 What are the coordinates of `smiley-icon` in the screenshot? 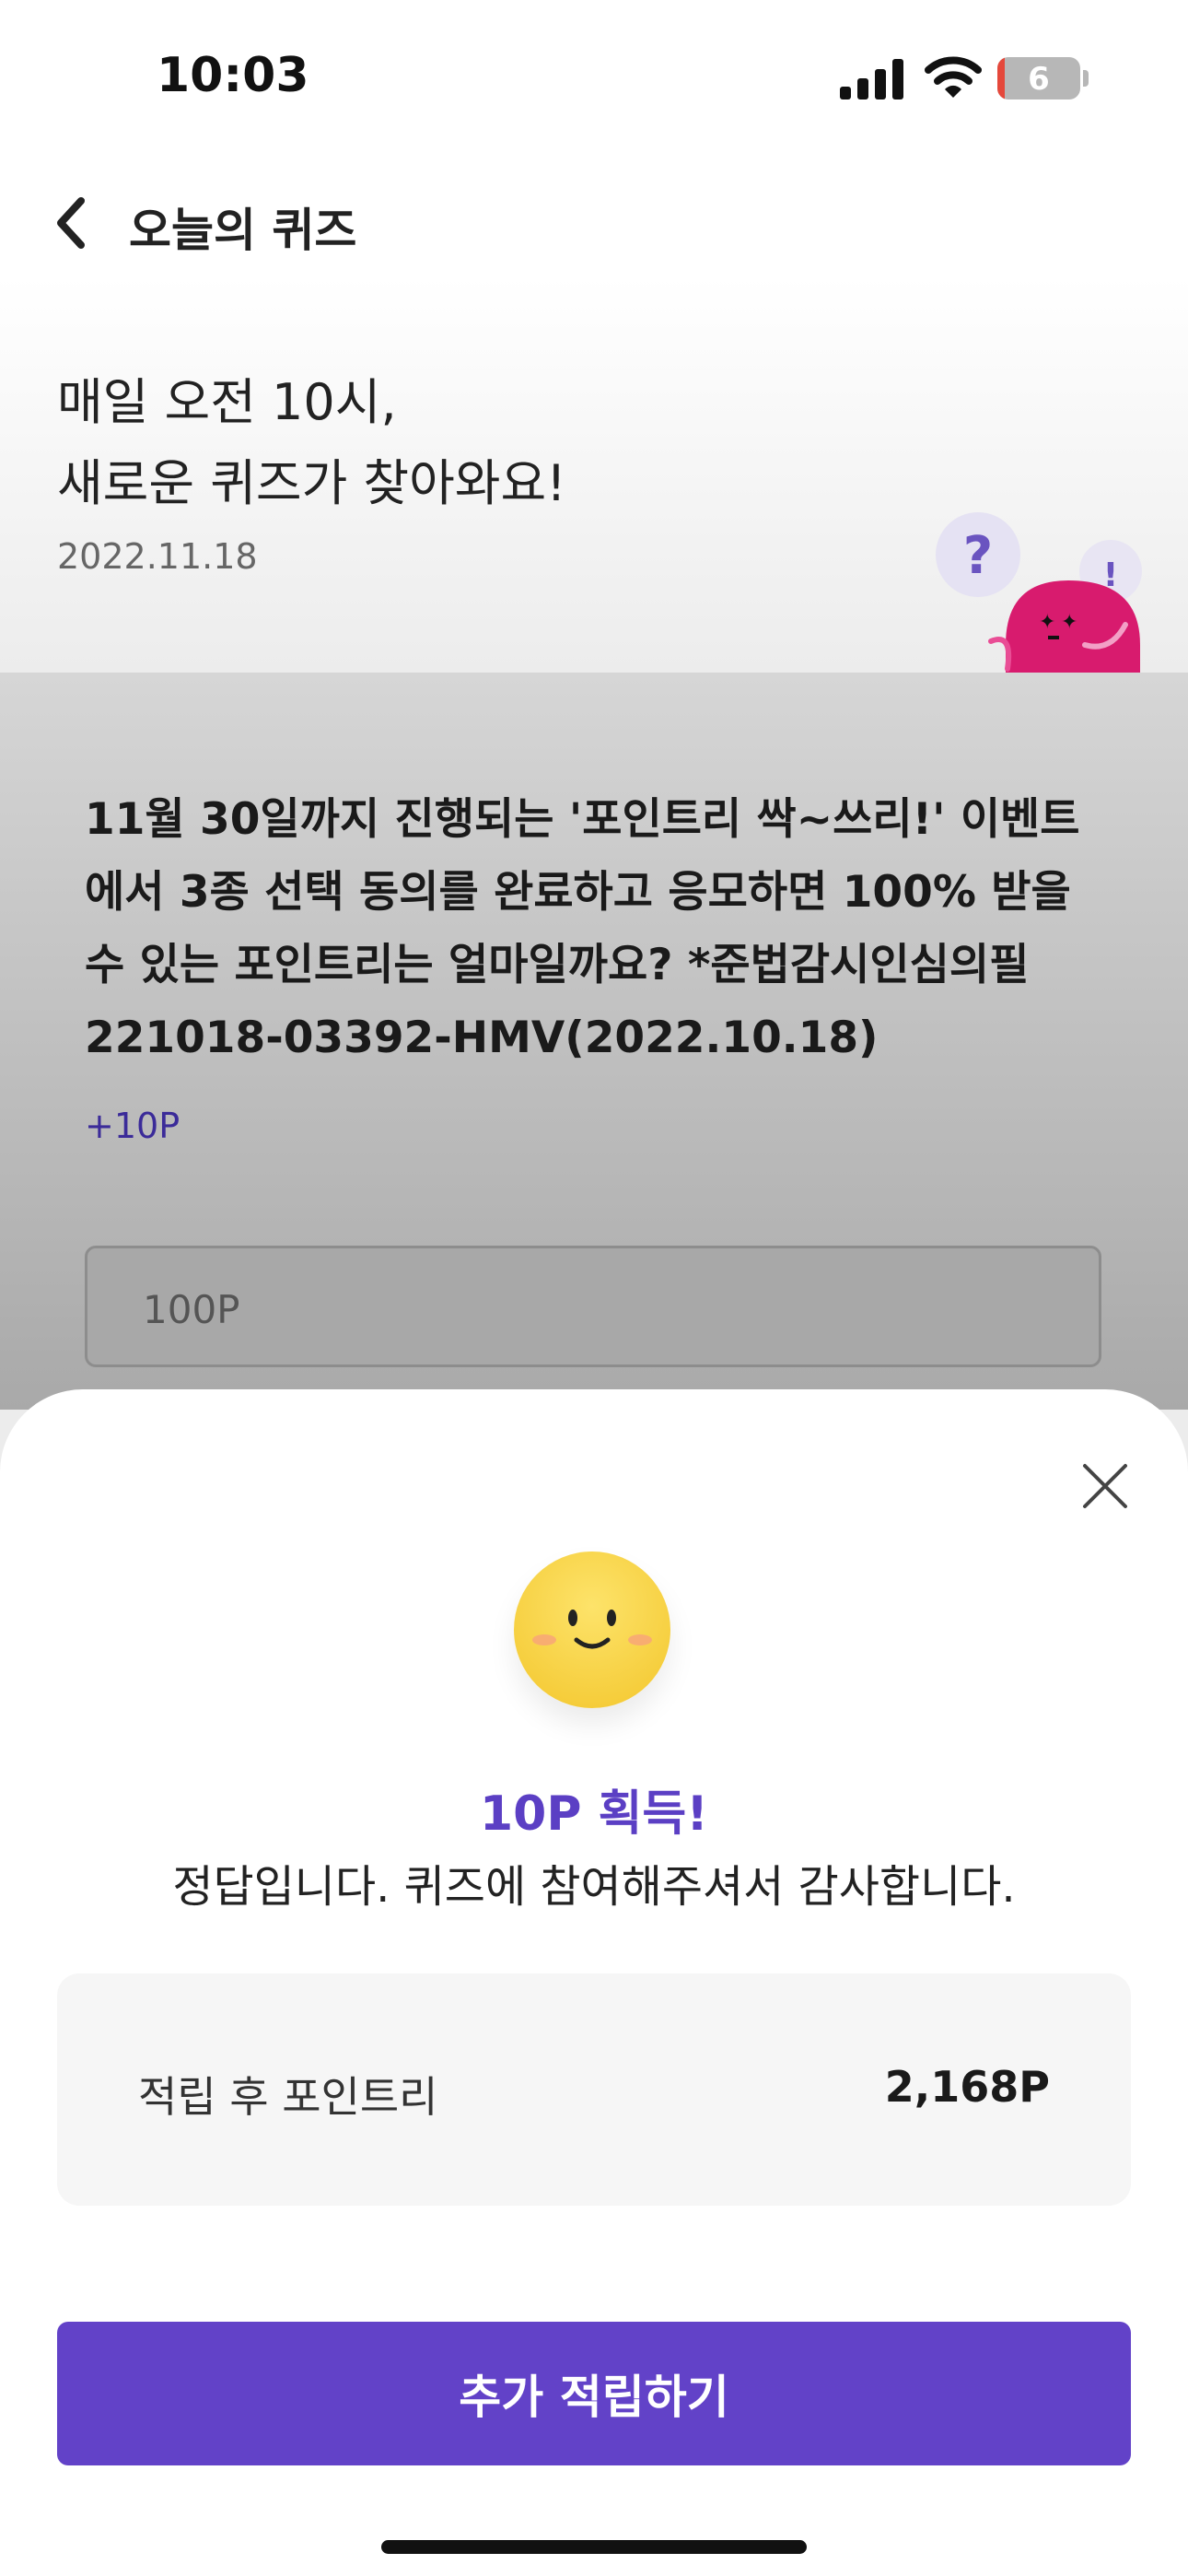 It's located at (592, 1629).